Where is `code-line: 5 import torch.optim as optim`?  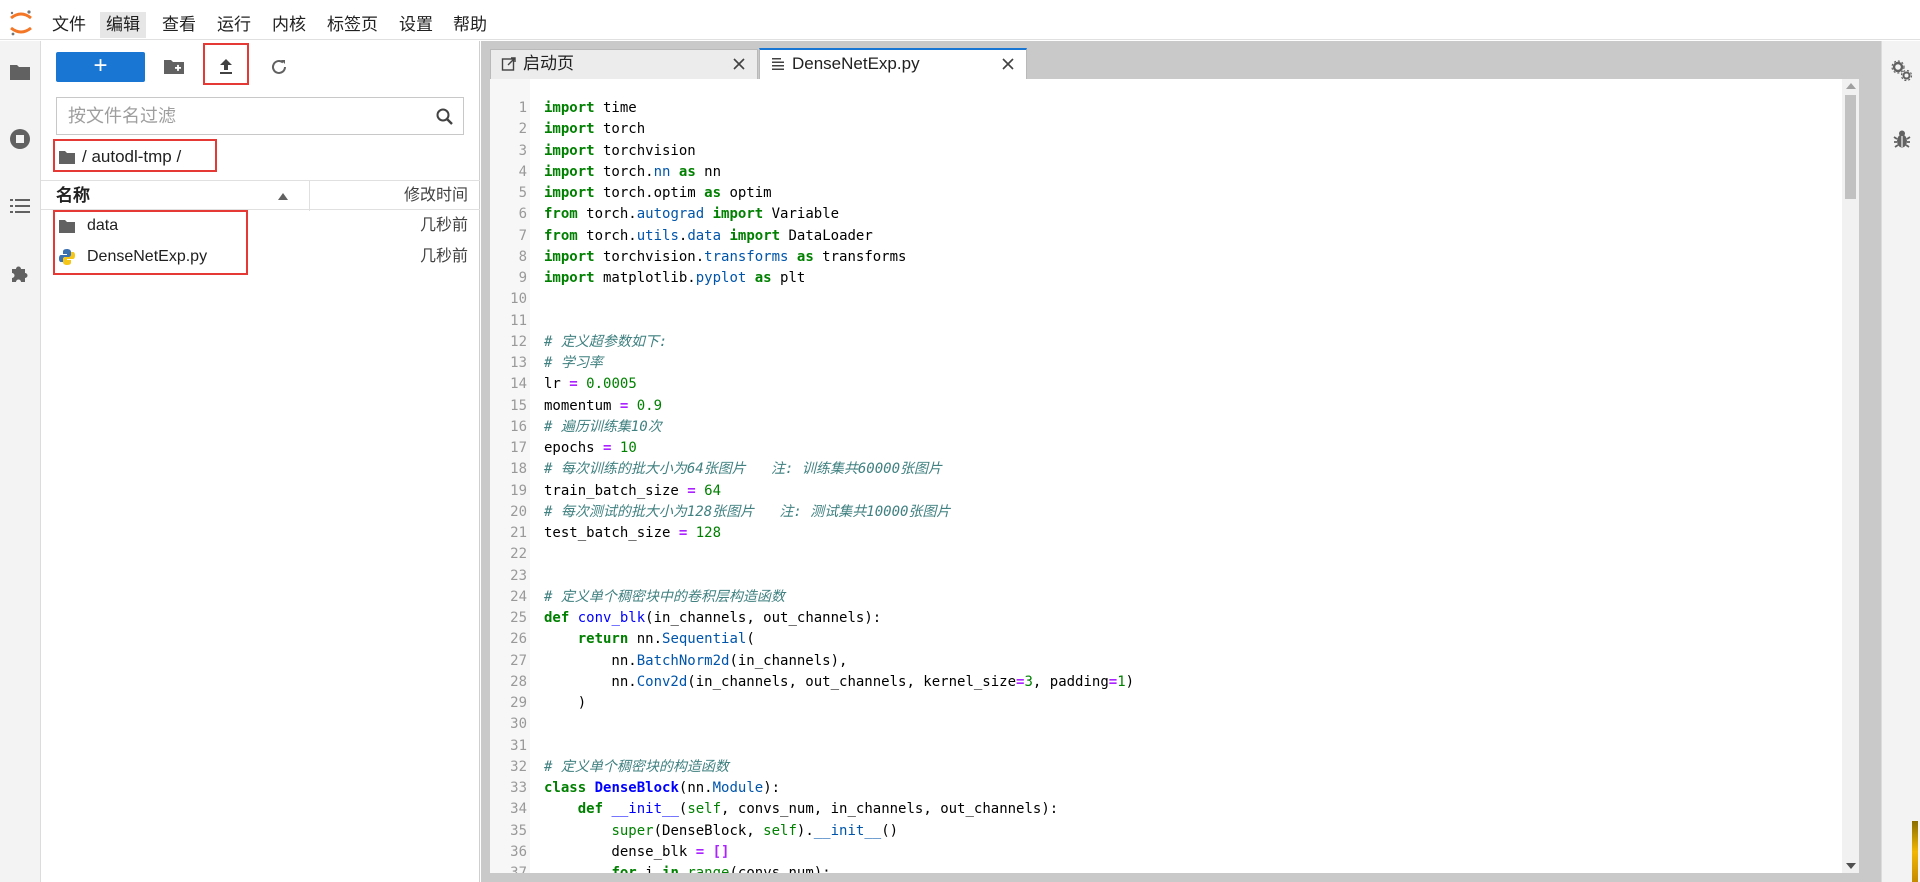 code-line: 5 import torch.optim as optim is located at coordinates (1160, 193).